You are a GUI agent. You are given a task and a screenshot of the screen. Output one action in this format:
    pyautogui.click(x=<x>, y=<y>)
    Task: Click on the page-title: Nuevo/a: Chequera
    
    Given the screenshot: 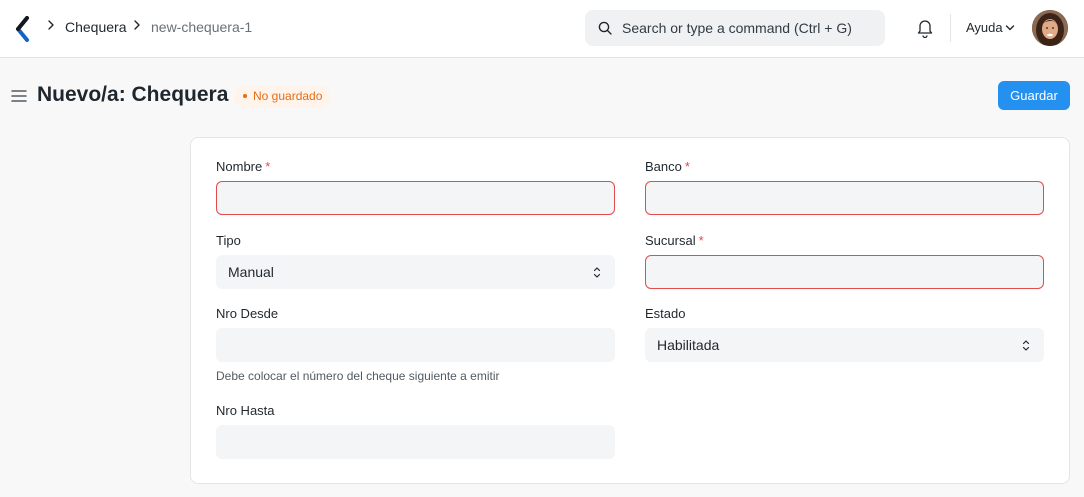 What is the action you would take?
    pyautogui.click(x=133, y=94)
    